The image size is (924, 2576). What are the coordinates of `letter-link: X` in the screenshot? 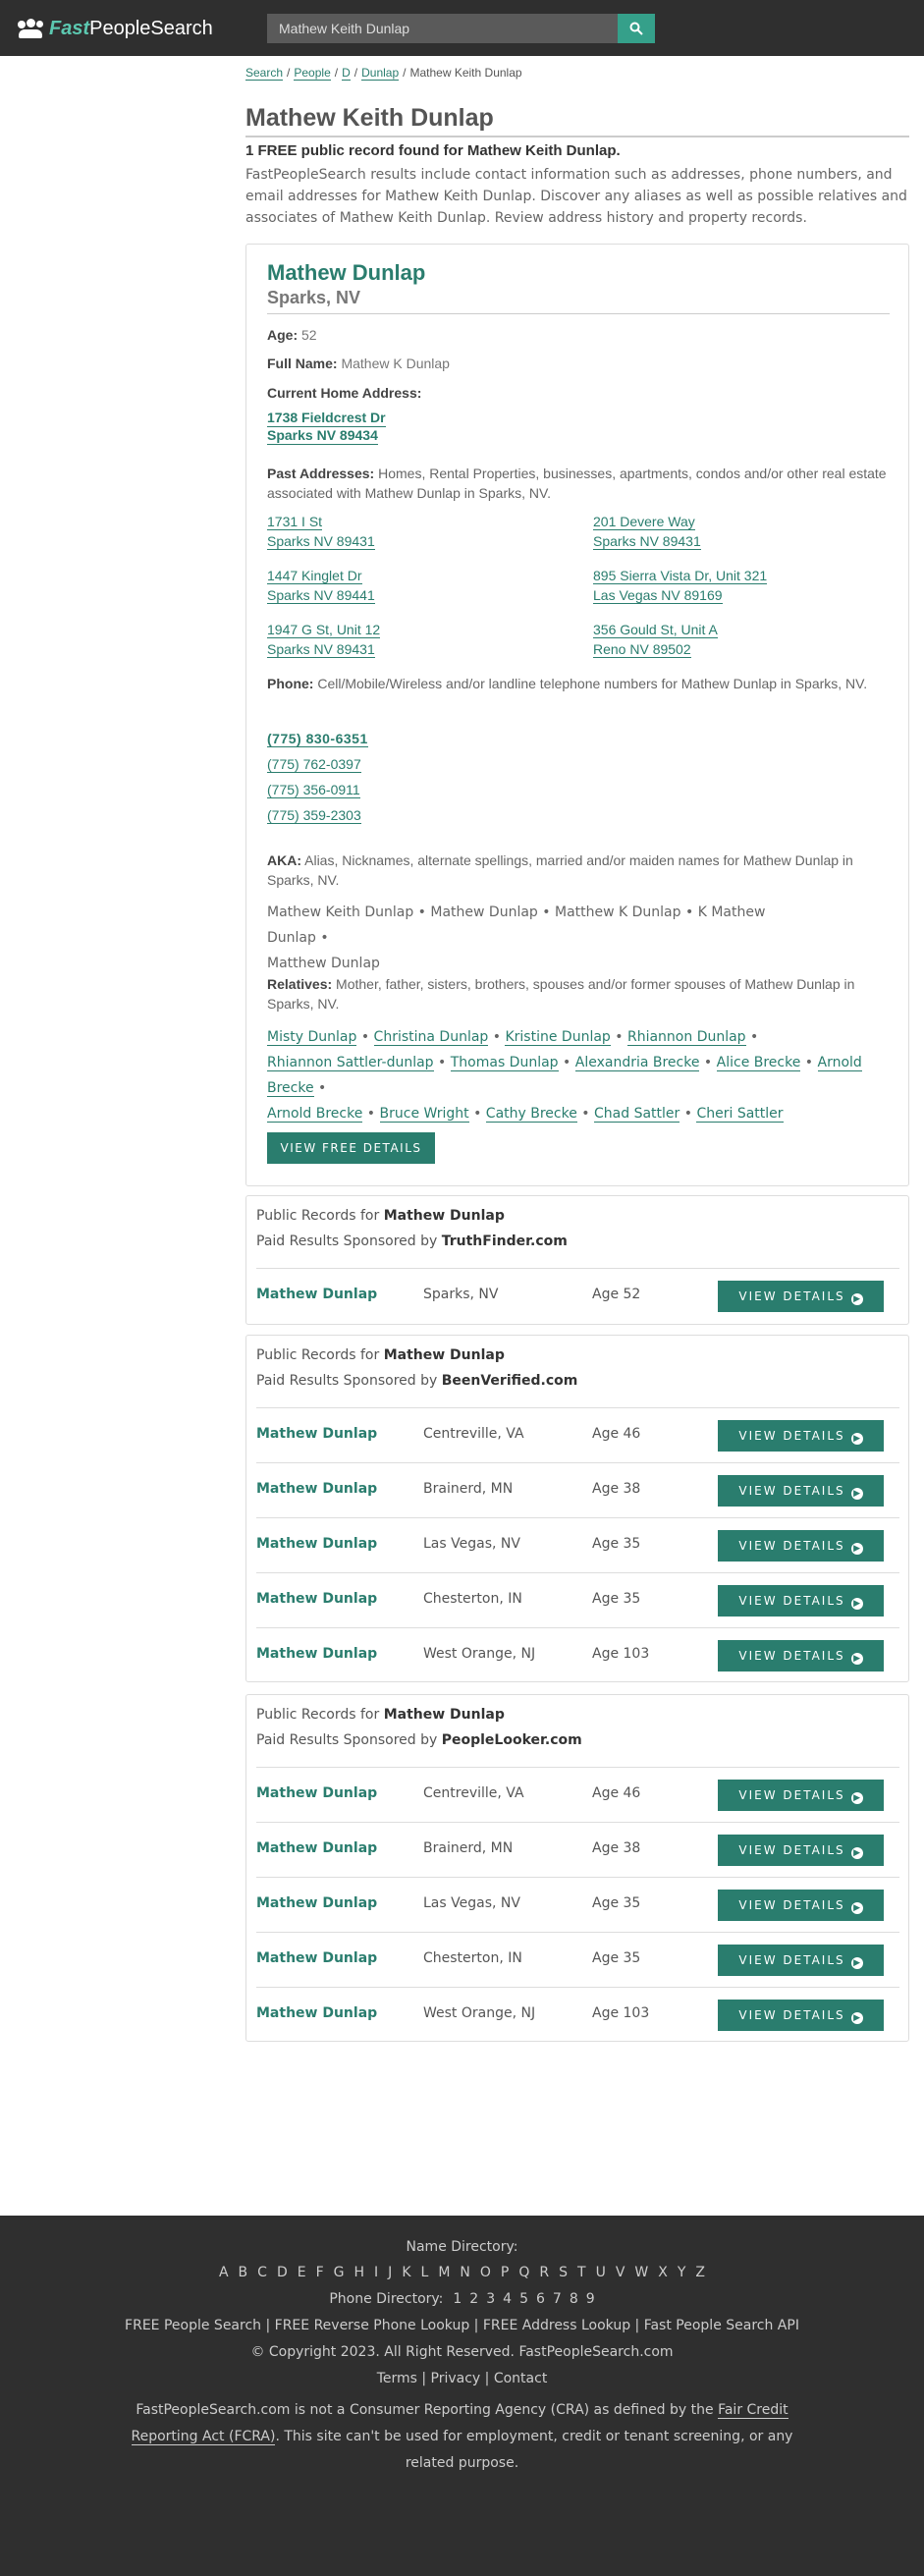 It's located at (663, 2273).